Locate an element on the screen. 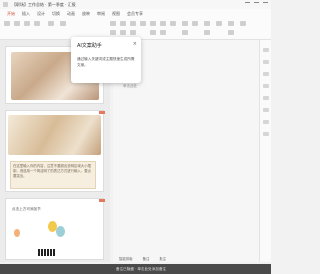 The image size is (320, 274). slide-status-row: 智能排版 备注 批注 is located at coordinates (186, 259).